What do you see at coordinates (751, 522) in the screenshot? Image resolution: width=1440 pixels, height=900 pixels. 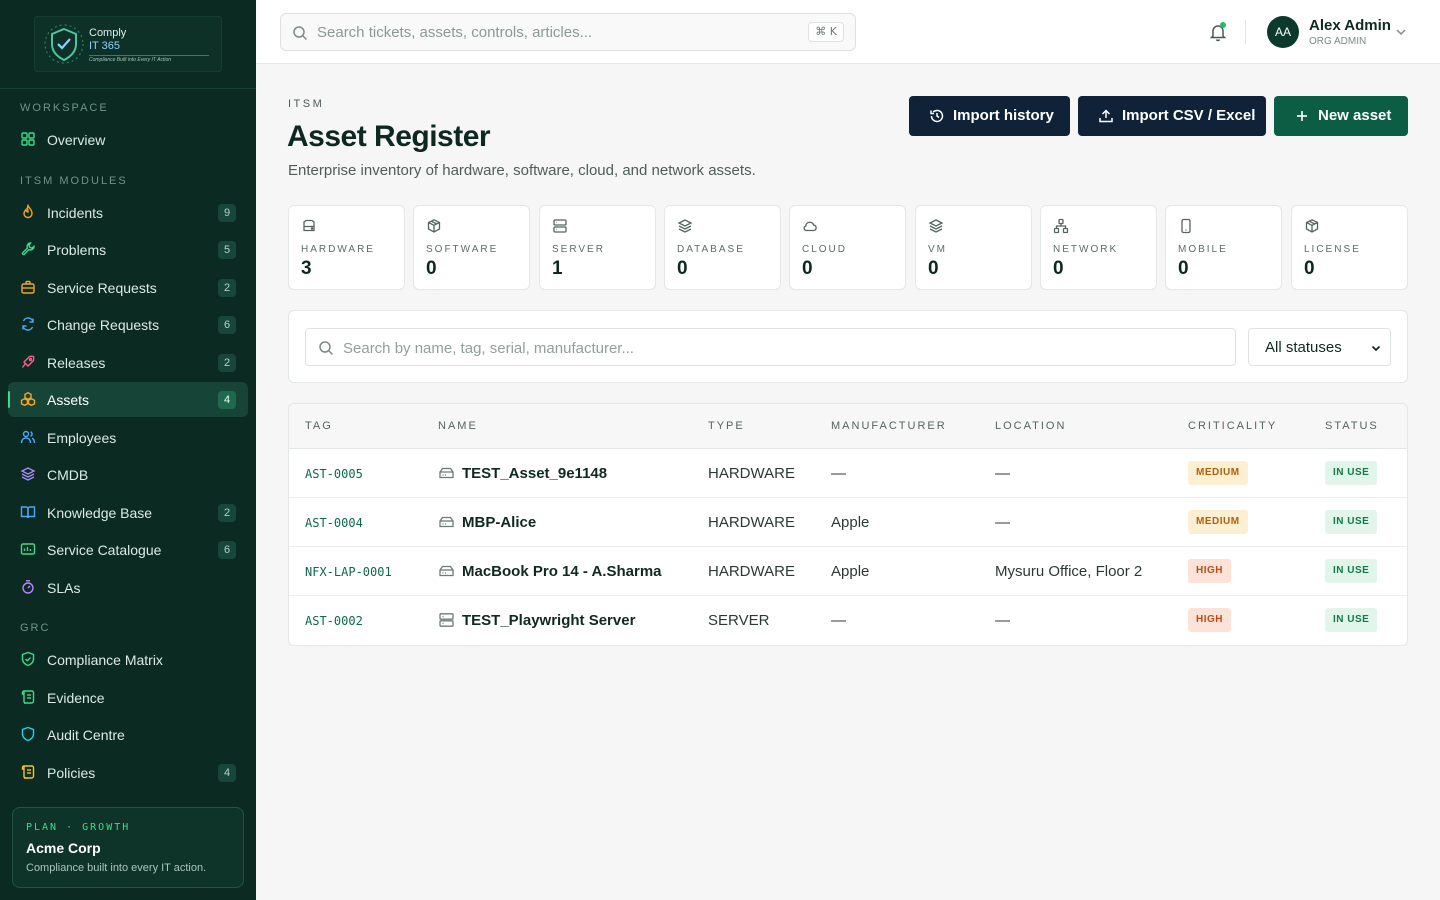 I see `asset-type: HARDWARE` at bounding box center [751, 522].